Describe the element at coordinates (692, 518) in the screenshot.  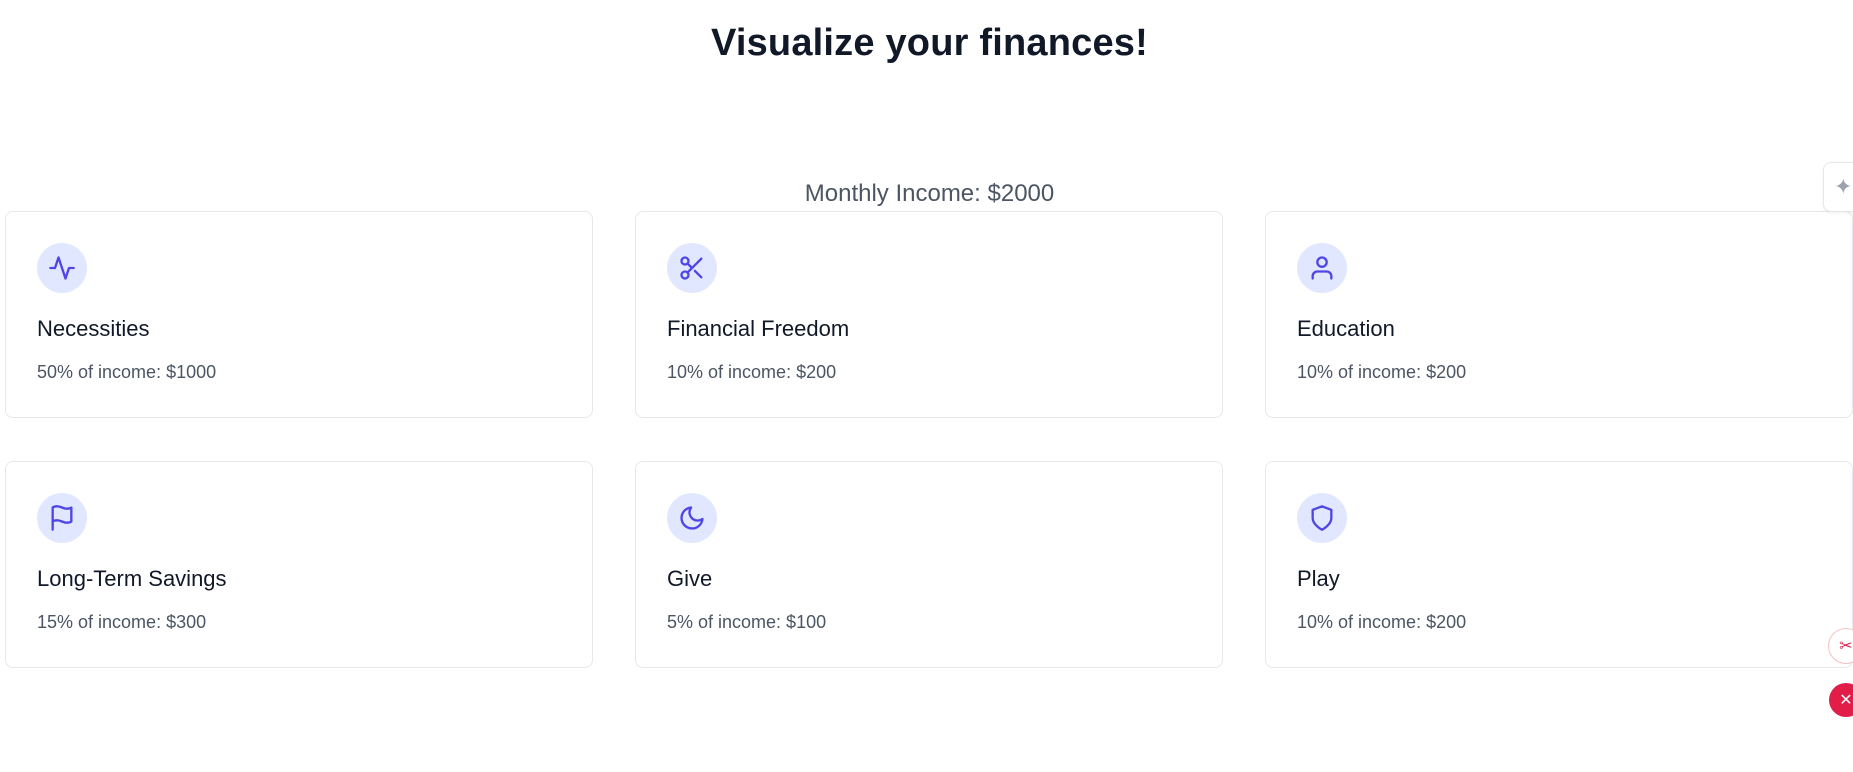
I see `moon-icon` at that location.